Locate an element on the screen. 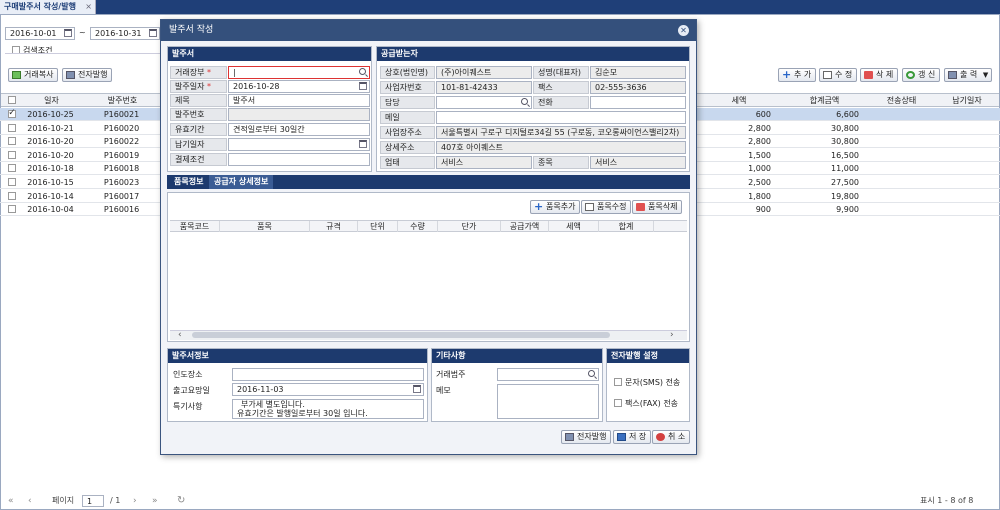  col-tax: 세액 is located at coordinates (739, 100).